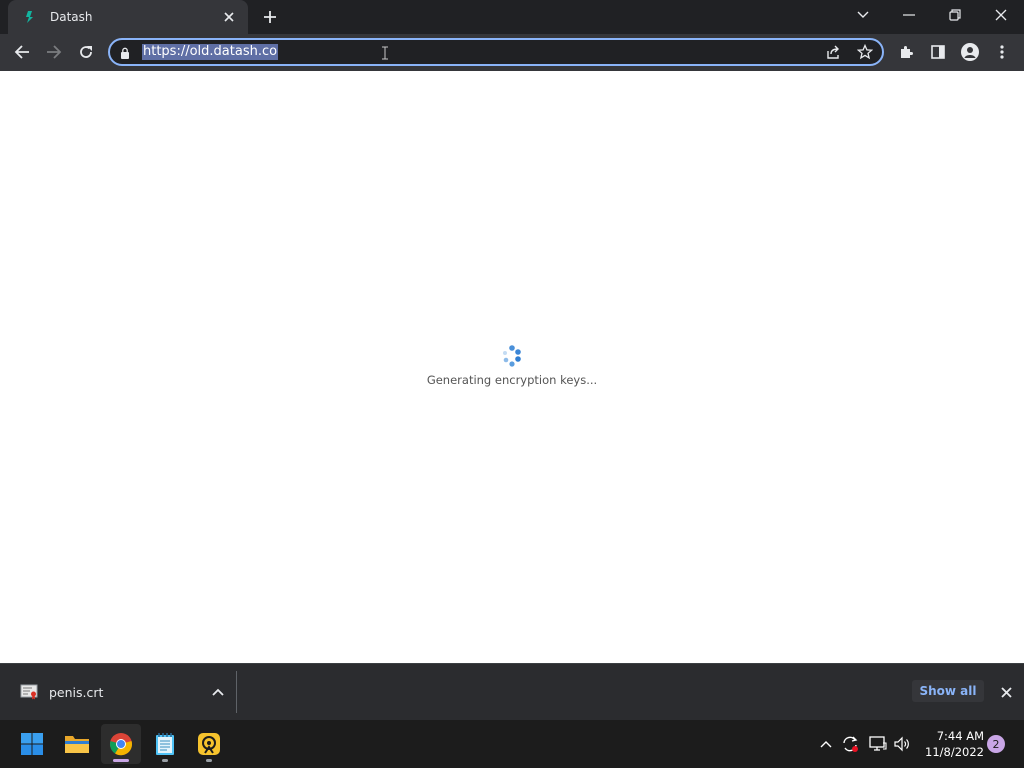  Describe the element at coordinates (878, 744) in the screenshot. I see `network-icon` at that location.